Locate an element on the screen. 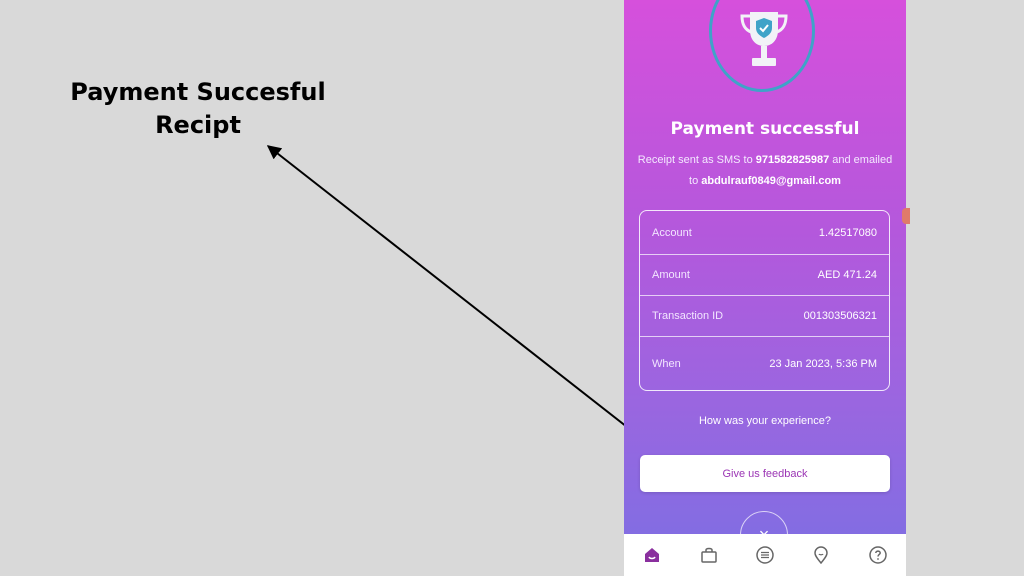 Image resolution: width=1024 pixels, height=576 pixels. receipt-row-account: Account 1.42517080 is located at coordinates (764, 232).